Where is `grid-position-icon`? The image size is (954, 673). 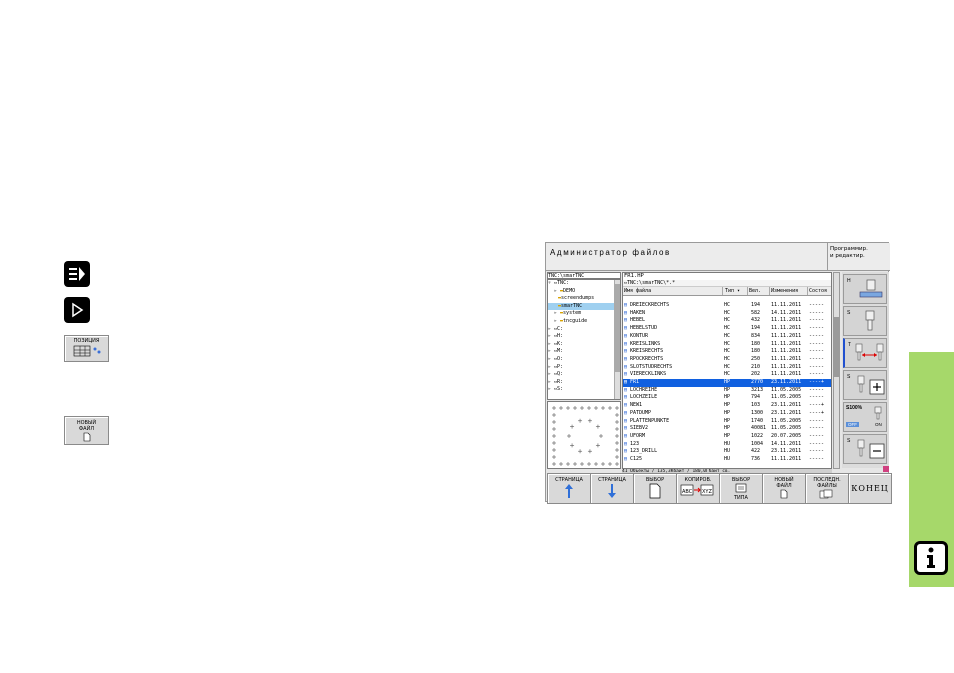
grid-position-icon is located at coordinates (86, 351).